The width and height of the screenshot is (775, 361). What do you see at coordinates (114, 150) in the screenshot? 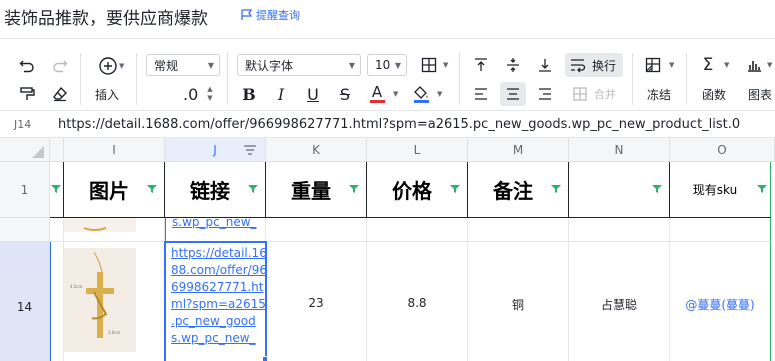
I see `column-header-i: I` at bounding box center [114, 150].